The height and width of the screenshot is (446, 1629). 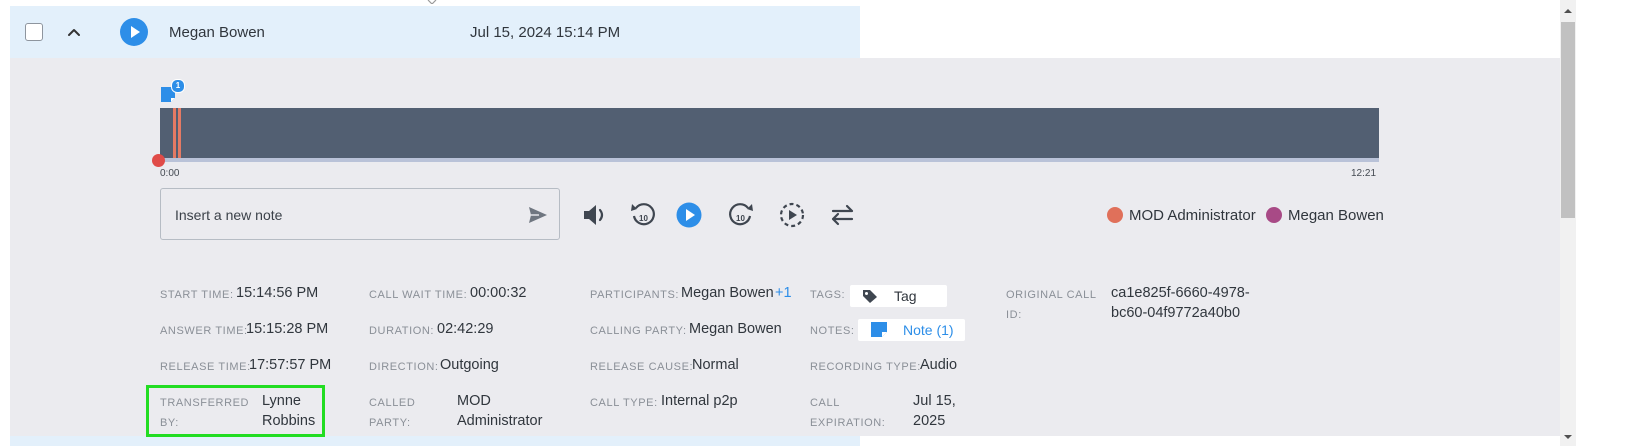 I want to click on answer-time-label: Answer time:, so click(x=204, y=331).